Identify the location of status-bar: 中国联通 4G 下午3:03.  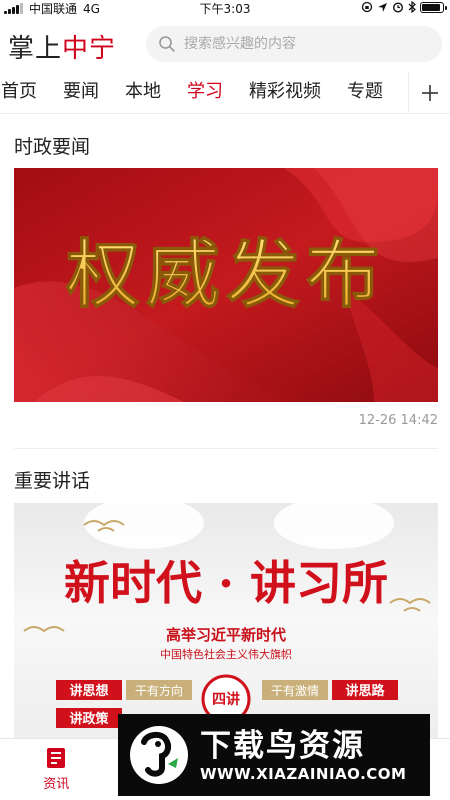
(225, 8).